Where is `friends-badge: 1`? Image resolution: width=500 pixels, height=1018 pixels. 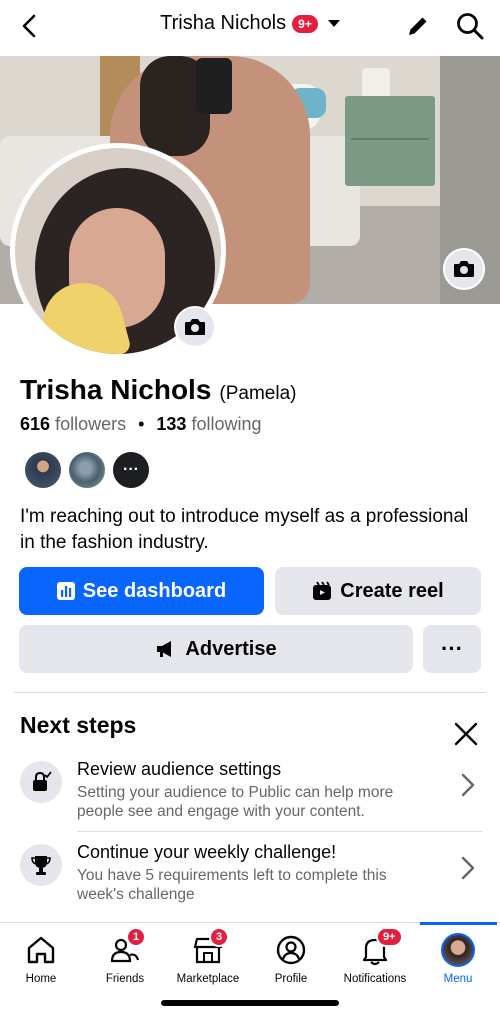
friends-badge: 1 is located at coordinates (136, 937).